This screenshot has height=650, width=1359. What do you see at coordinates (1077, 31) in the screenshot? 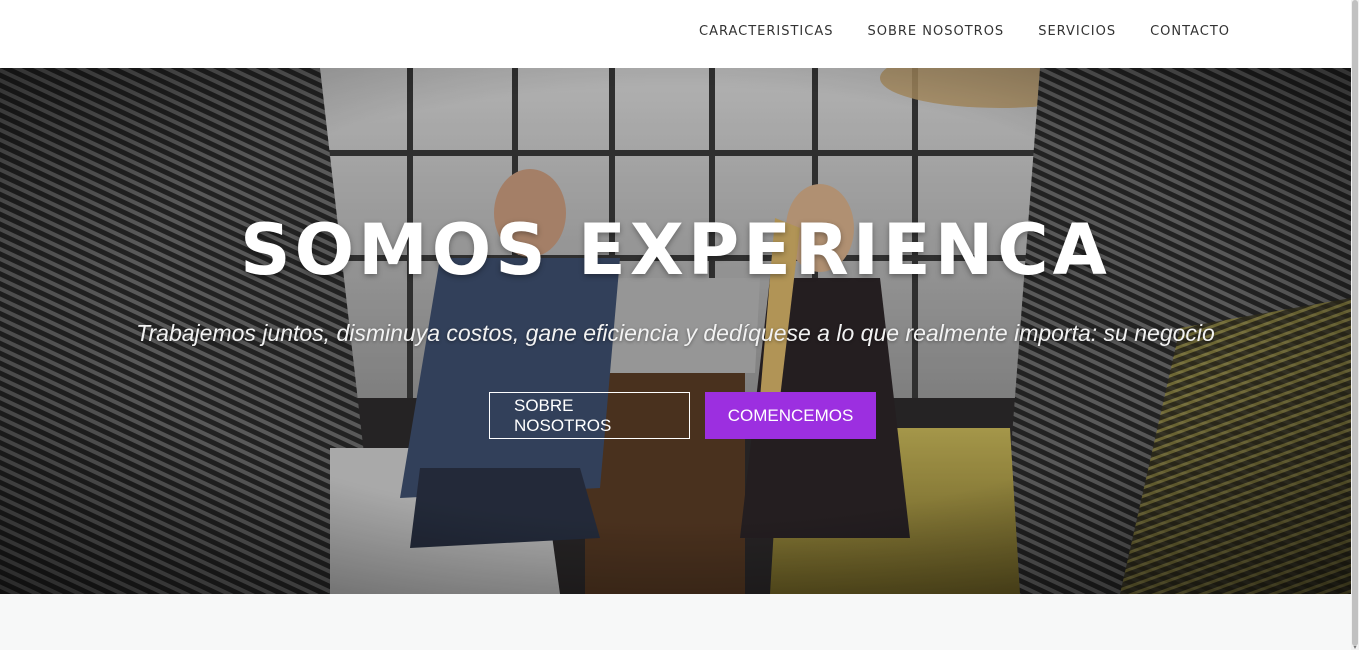
I see `nav-link-servicios: SERVICIOS` at bounding box center [1077, 31].